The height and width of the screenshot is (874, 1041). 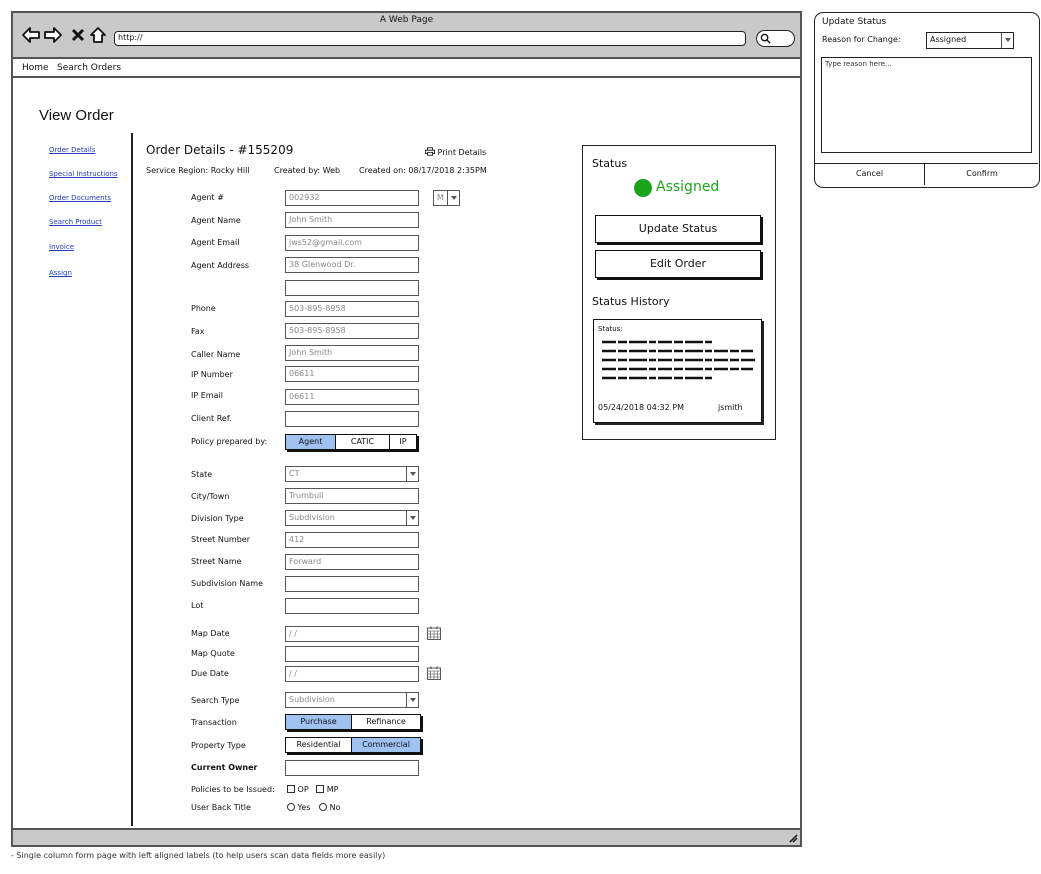 What do you see at coordinates (72, 150) in the screenshot?
I see `sidebar-link-order-details: Order Details` at bounding box center [72, 150].